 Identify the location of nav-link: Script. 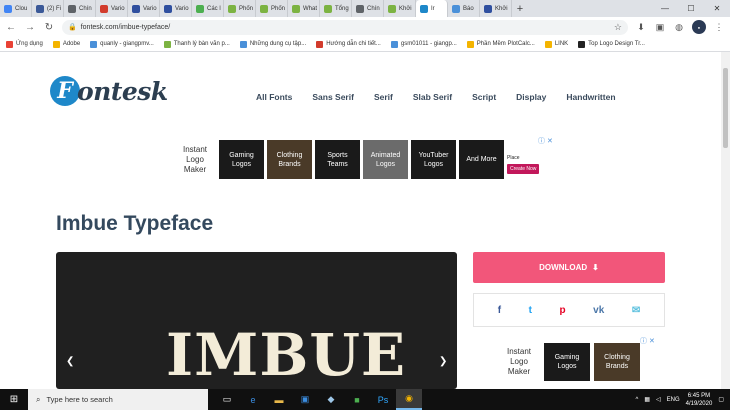
(484, 97).